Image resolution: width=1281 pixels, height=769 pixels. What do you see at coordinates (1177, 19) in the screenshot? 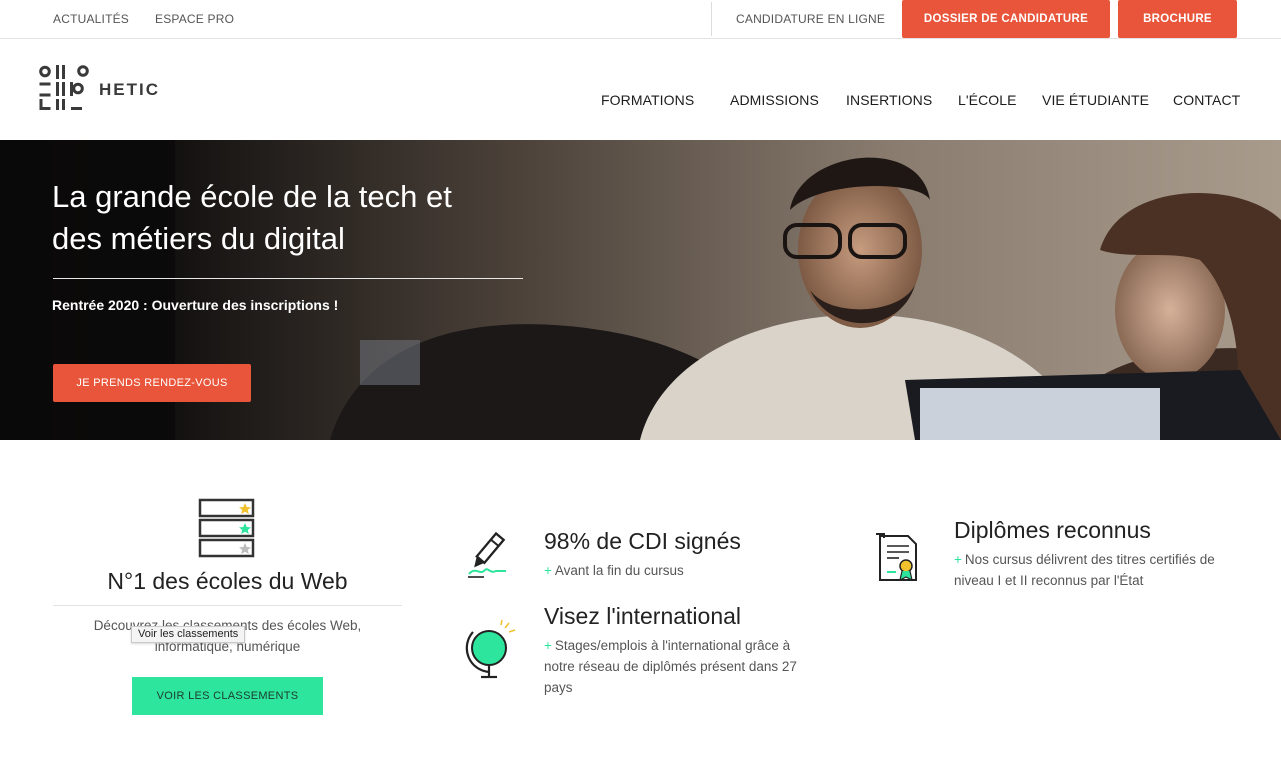
I see `brochure-button: BROCHURE` at bounding box center [1177, 19].